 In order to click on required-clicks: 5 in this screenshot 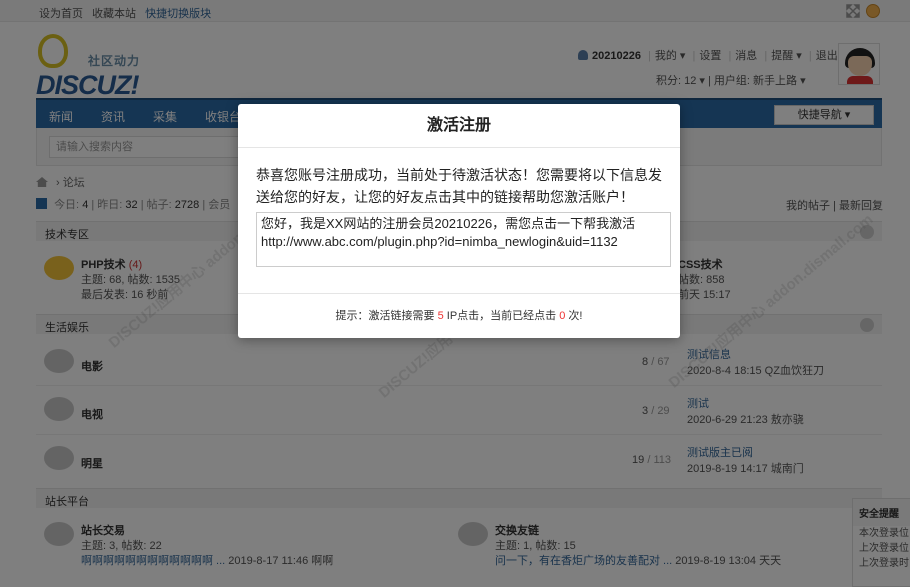, I will do `click(440, 316)`.